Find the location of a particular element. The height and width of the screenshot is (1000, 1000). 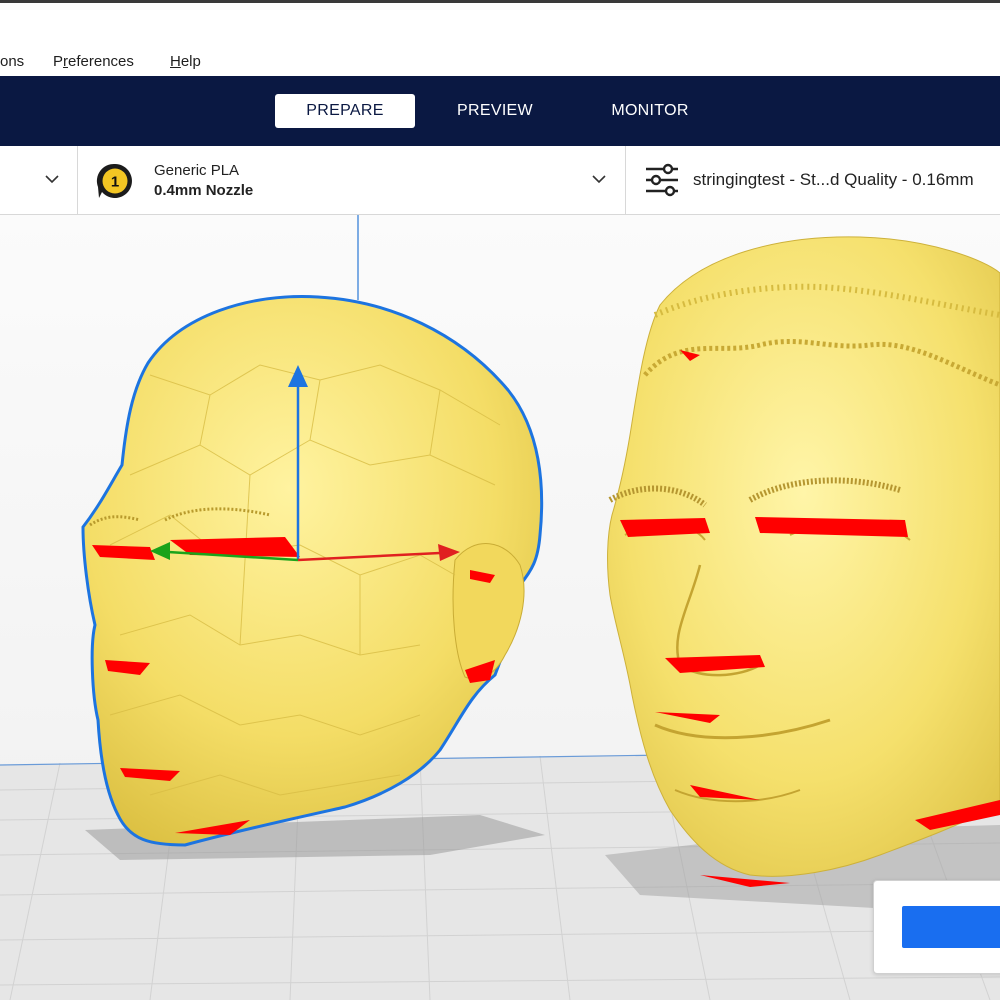

tab-prepare: PREPARE is located at coordinates (345, 111).